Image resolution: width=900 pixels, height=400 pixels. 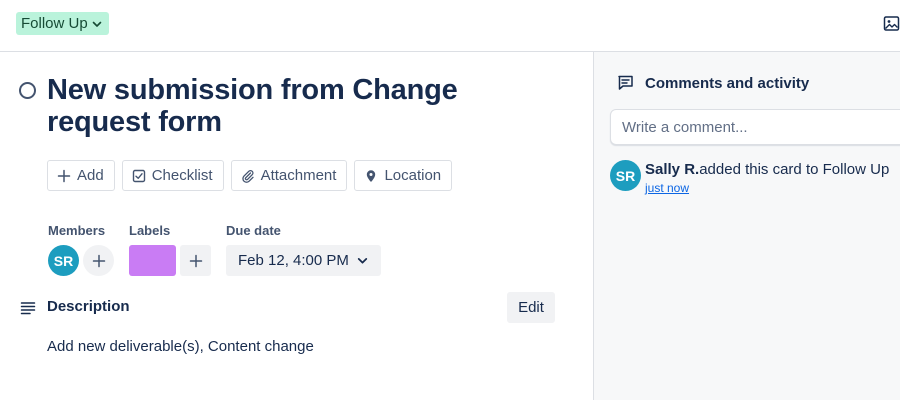 I want to click on attachment-button: Attachment, so click(x=289, y=175).